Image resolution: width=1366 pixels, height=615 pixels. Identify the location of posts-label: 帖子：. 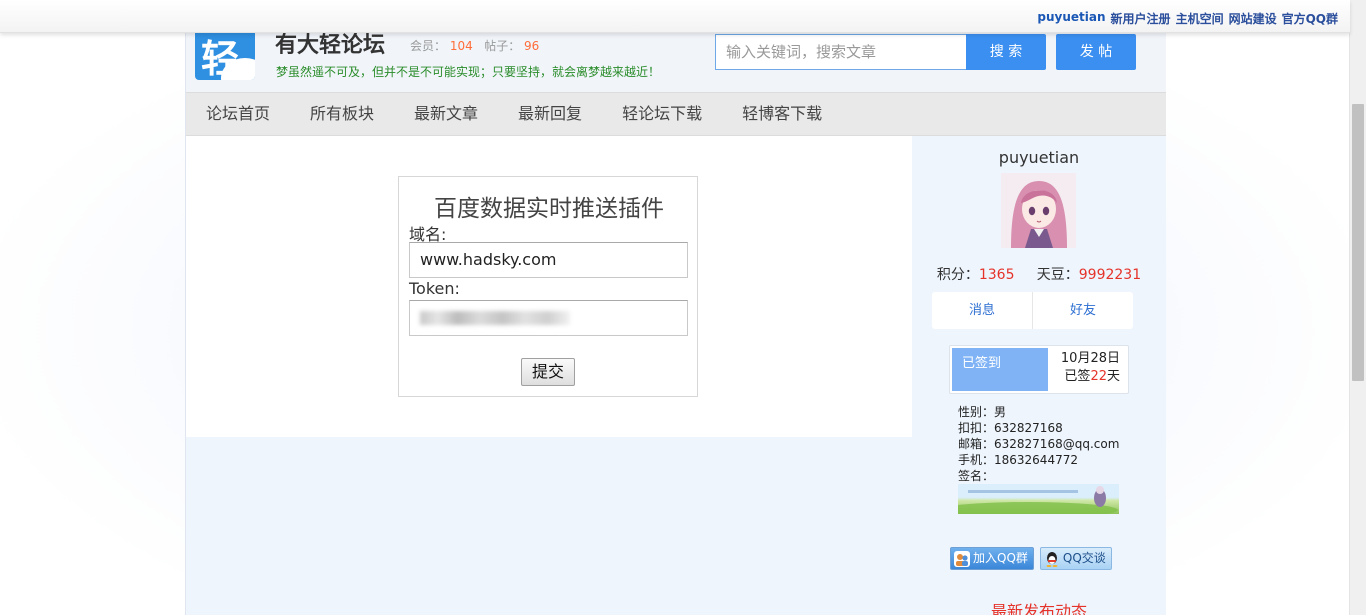
(502, 46).